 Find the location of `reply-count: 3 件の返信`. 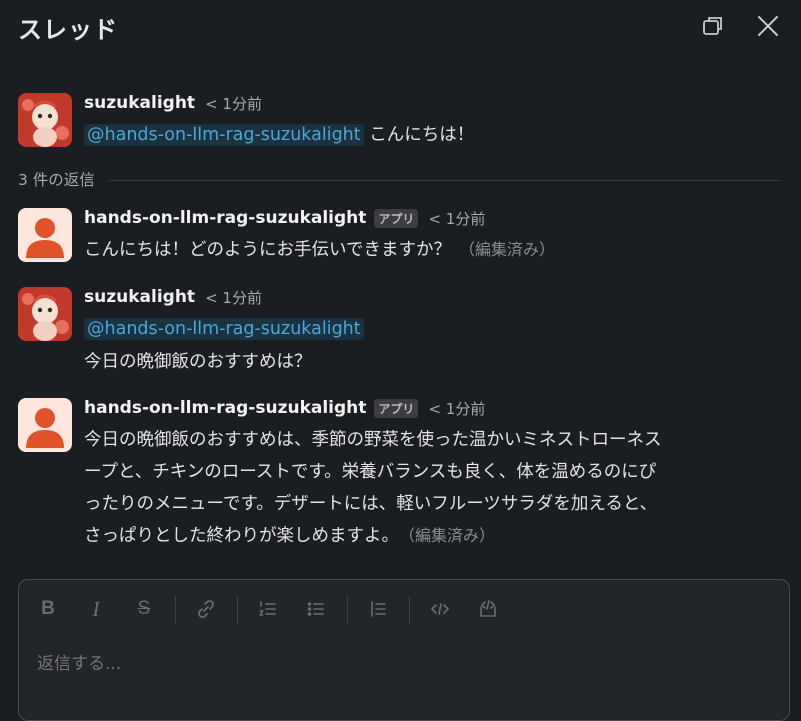

reply-count: 3 件の返信 is located at coordinates (63, 179).